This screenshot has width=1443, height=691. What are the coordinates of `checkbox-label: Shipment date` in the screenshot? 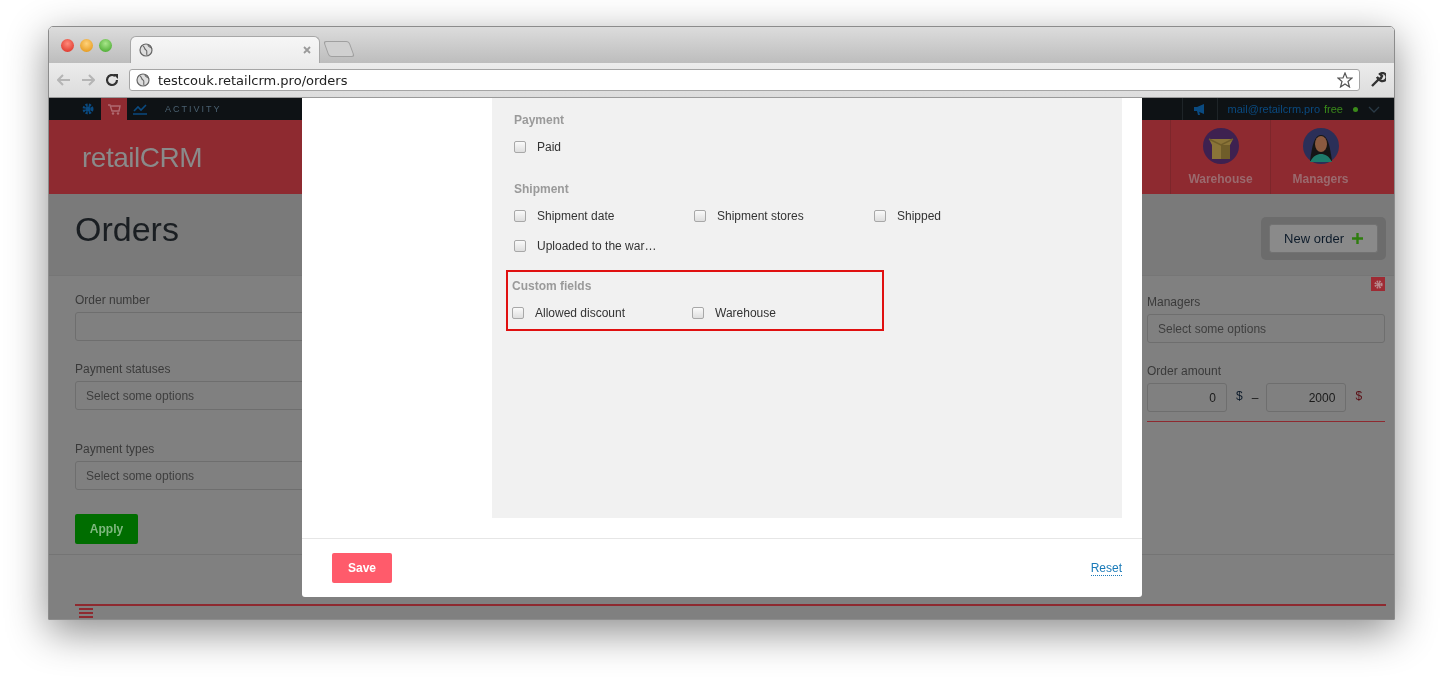 It's located at (576, 216).